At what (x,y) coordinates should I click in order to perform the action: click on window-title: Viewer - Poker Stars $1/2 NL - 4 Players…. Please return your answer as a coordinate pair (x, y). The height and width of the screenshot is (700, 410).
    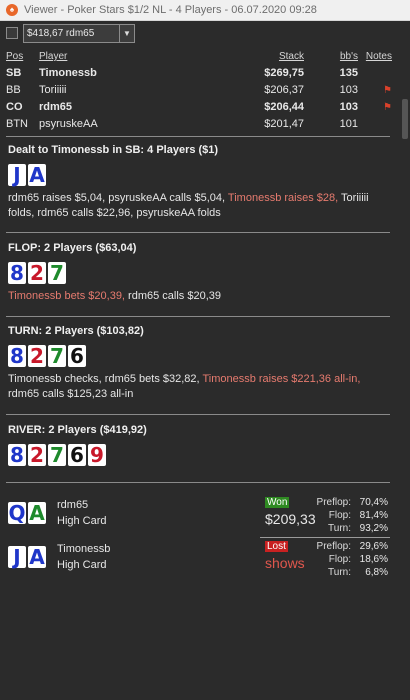
    Looking at the image, I should click on (170, 10).